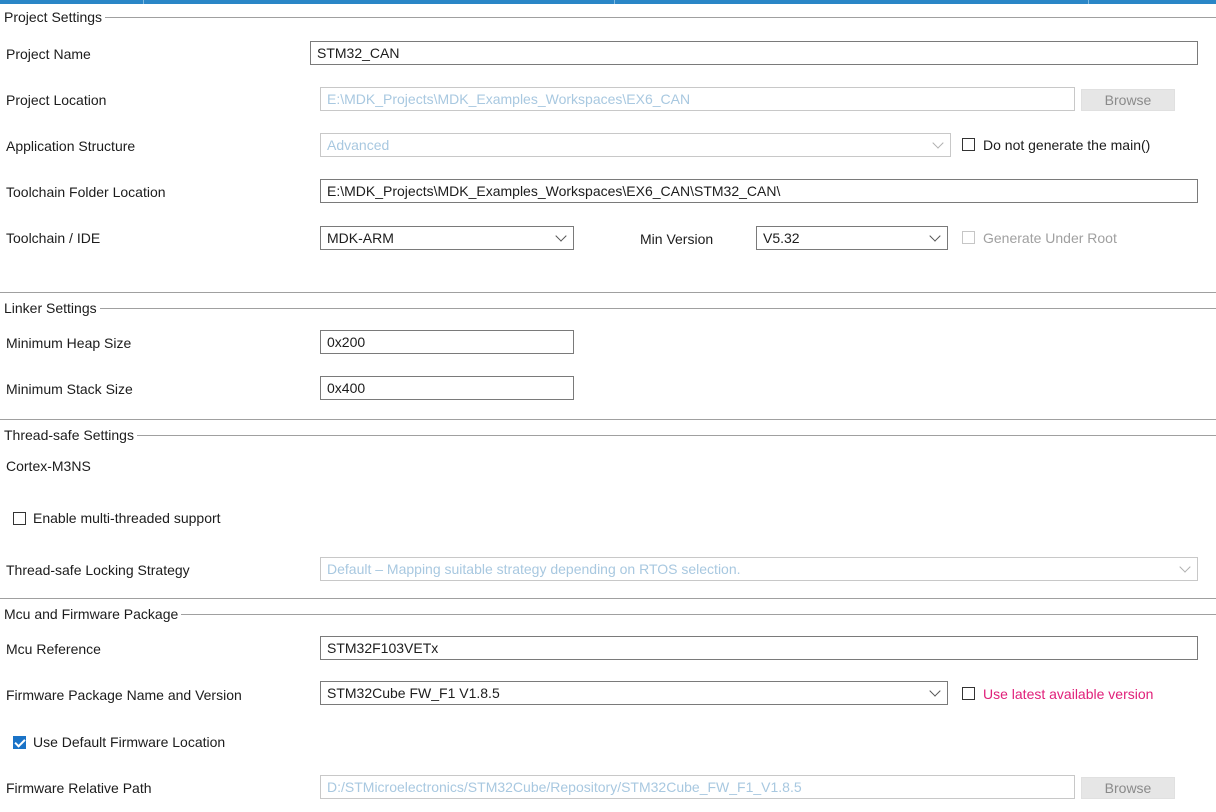  What do you see at coordinates (968, 237) in the screenshot?
I see `generate-under-root-checkbox` at bounding box center [968, 237].